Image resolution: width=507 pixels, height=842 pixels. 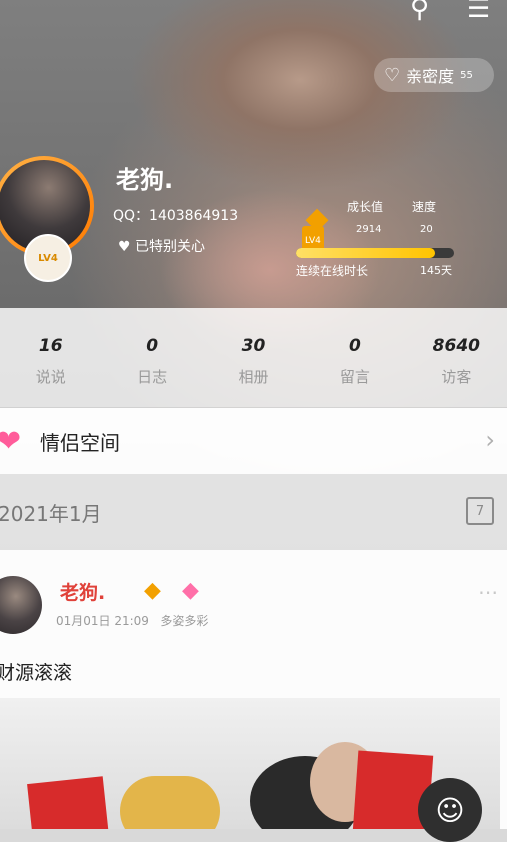 What do you see at coordinates (456, 377) in the screenshot?
I see `stat-label: 访客` at bounding box center [456, 377].